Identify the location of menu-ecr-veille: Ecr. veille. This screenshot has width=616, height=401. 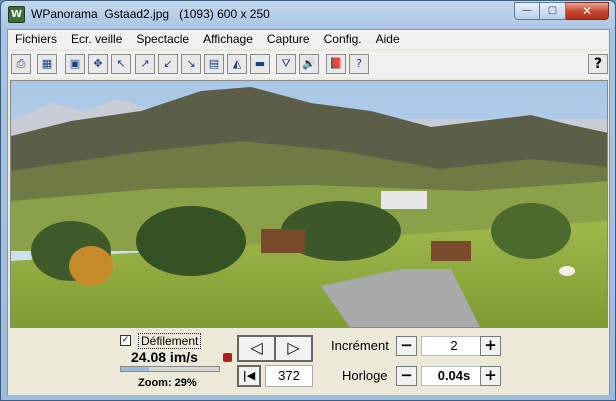
(96, 39).